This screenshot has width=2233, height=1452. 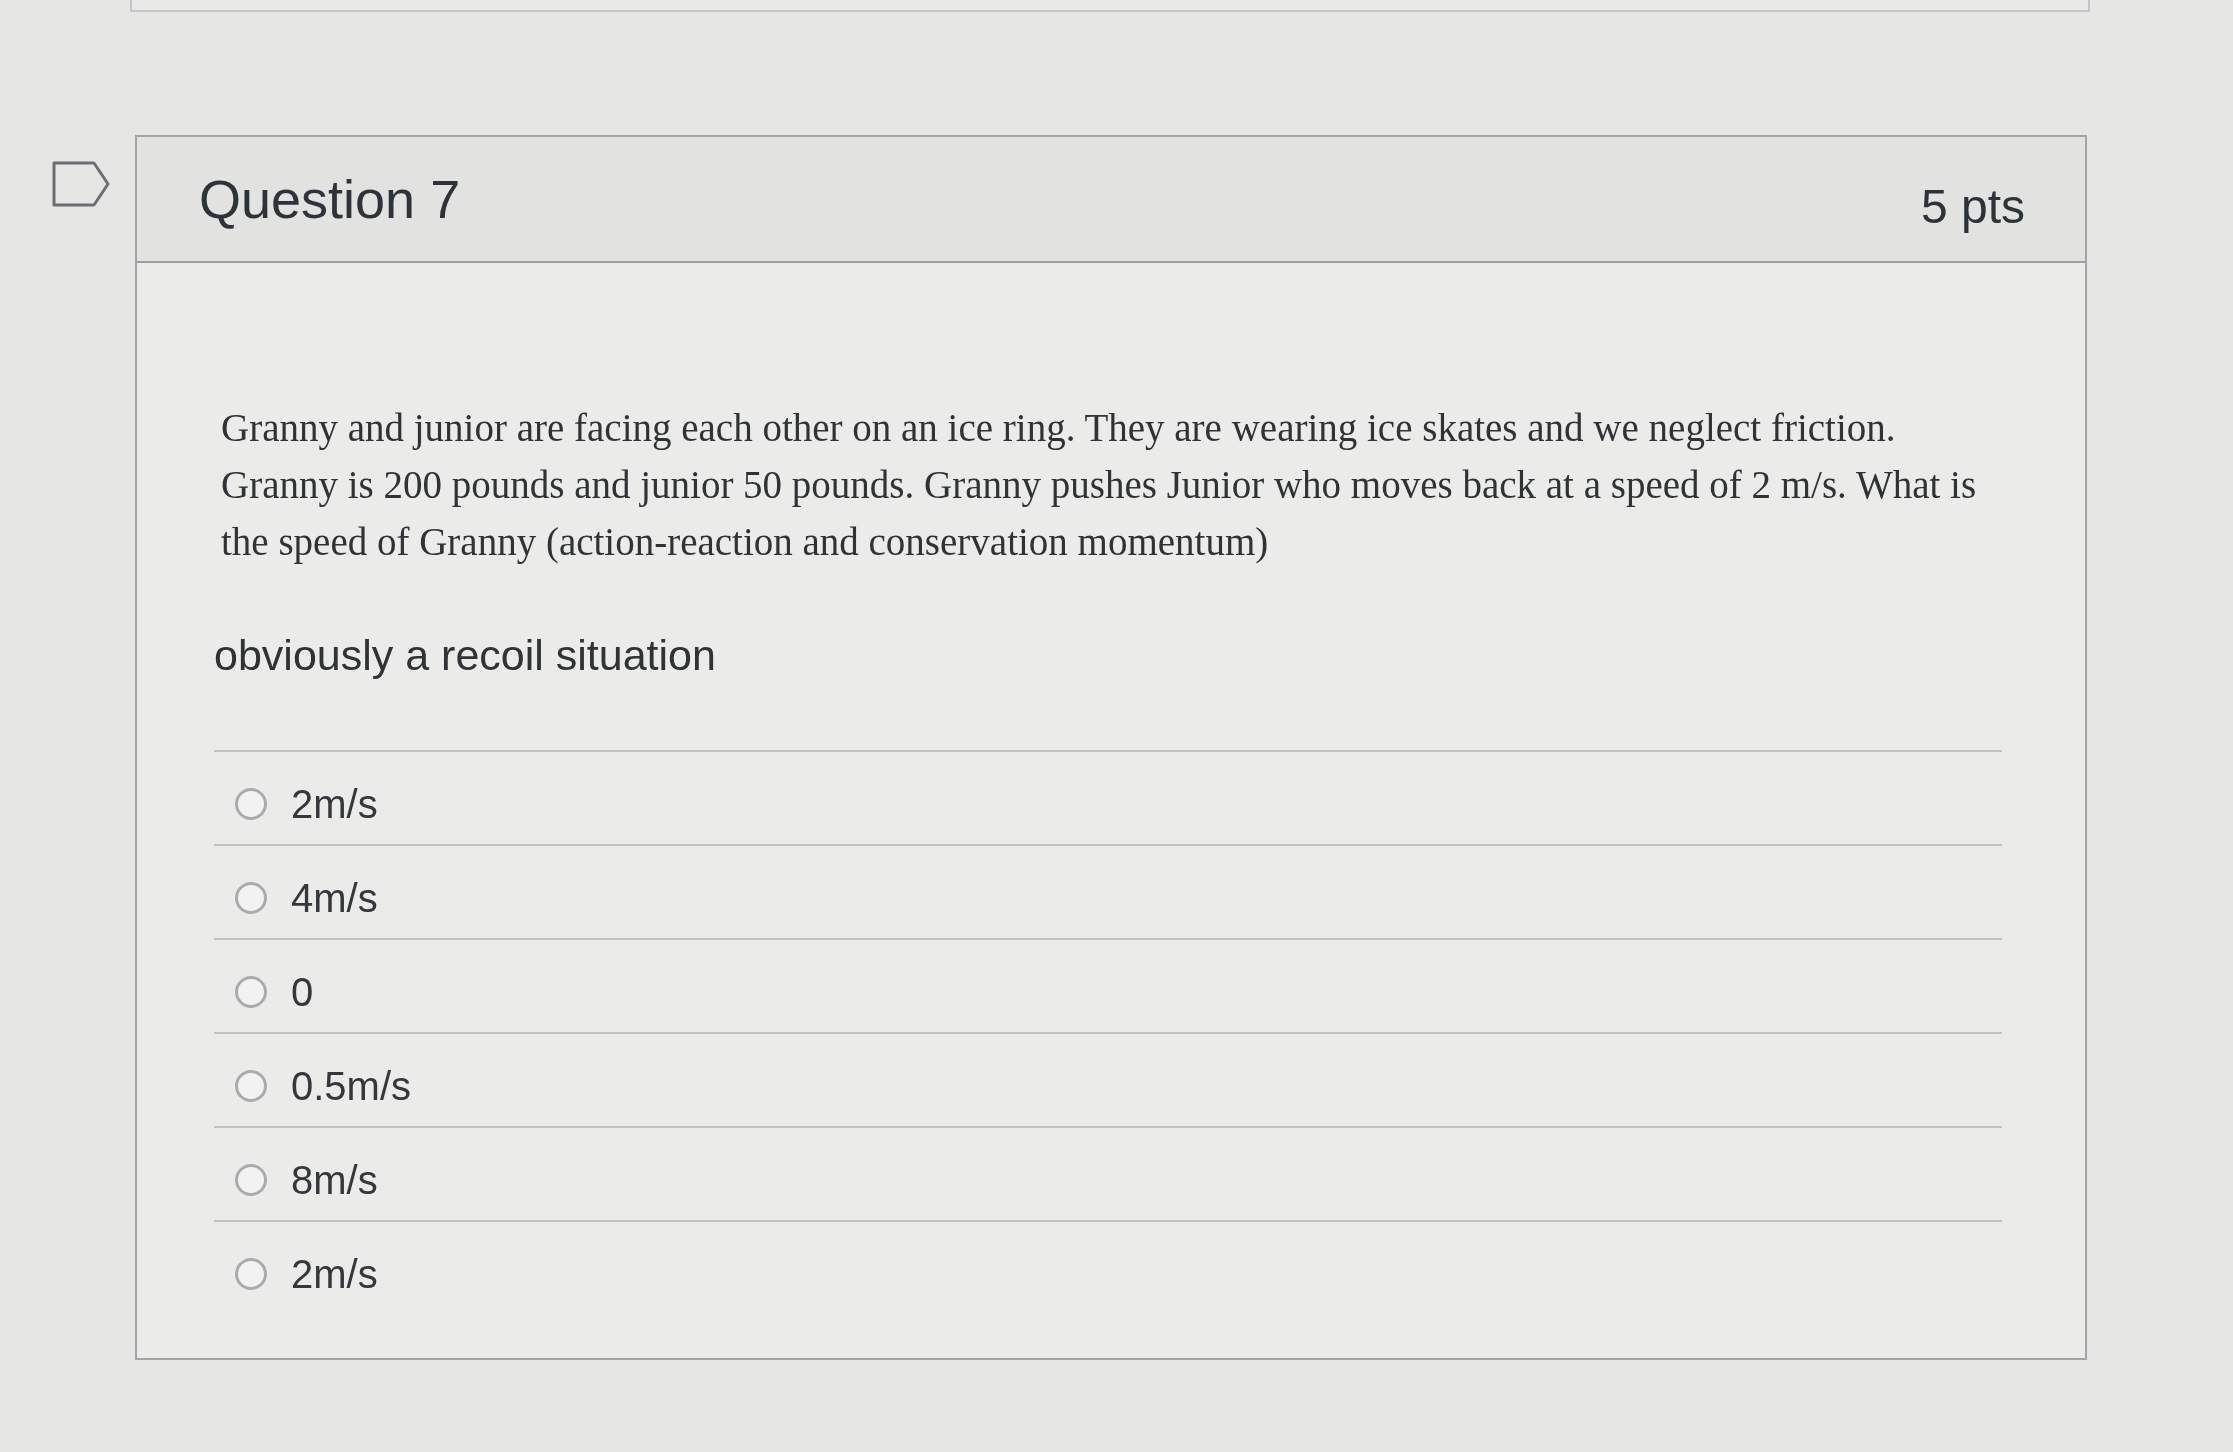 I want to click on points-label: 5 pts, so click(x=1972, y=206).